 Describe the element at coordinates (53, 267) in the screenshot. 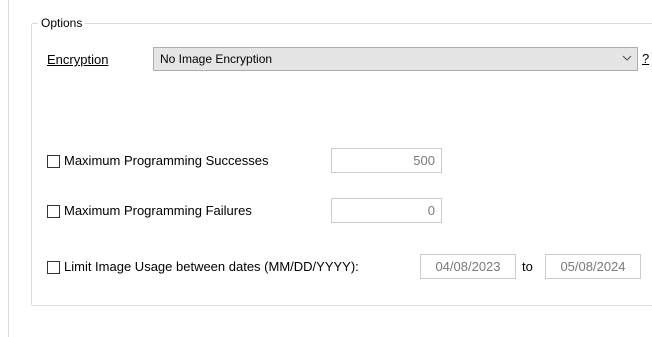

I see `date-limit-checkbox` at that location.